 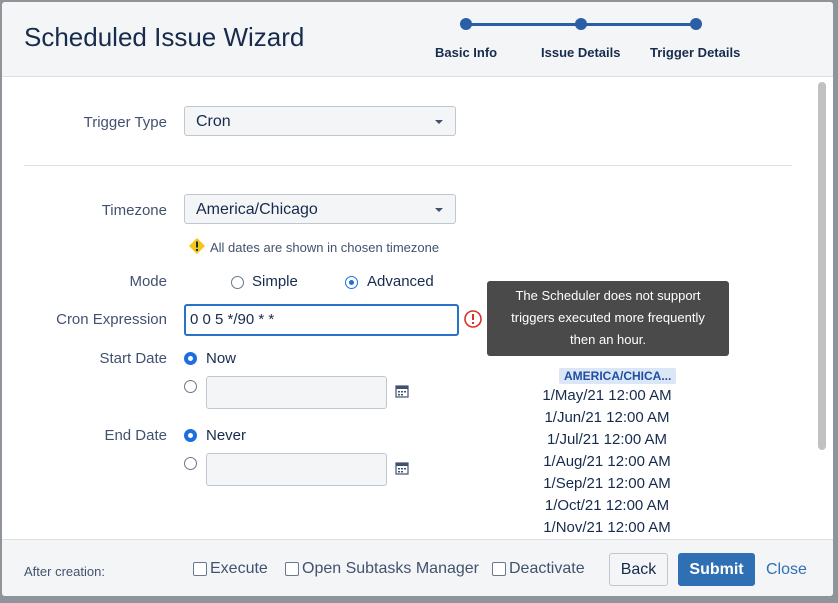 What do you see at coordinates (190, 358) in the screenshot?
I see `start-date-now-radio` at bounding box center [190, 358].